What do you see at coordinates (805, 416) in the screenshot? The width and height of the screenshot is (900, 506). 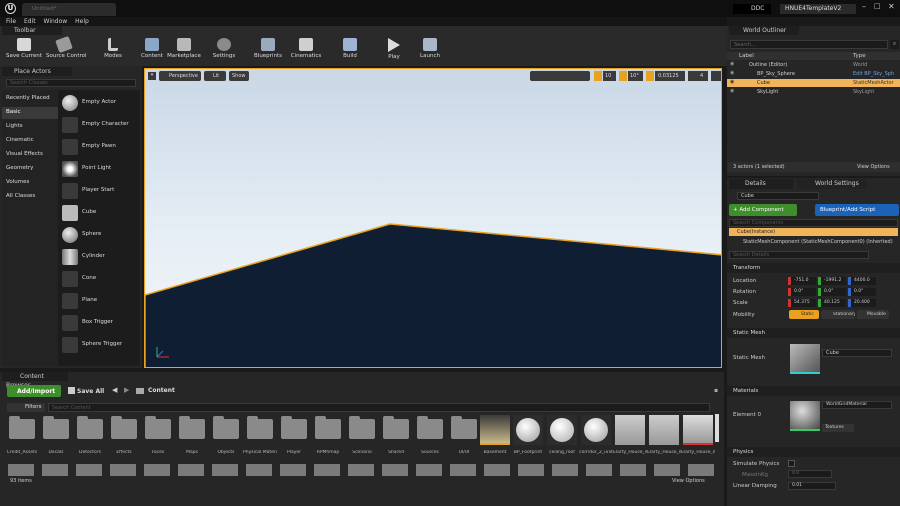 I see `material-thumbnail` at bounding box center [805, 416].